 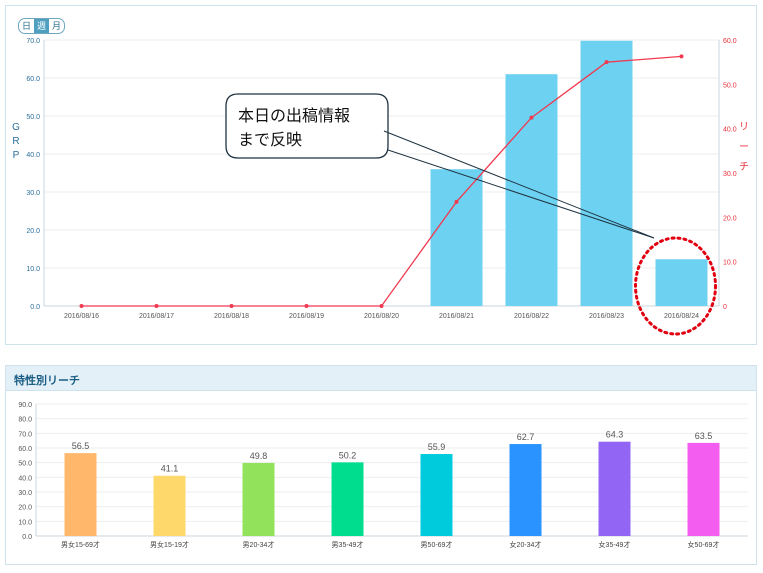 What do you see at coordinates (33, 117) in the screenshot?
I see `left-tick-label: 50.0` at bounding box center [33, 117].